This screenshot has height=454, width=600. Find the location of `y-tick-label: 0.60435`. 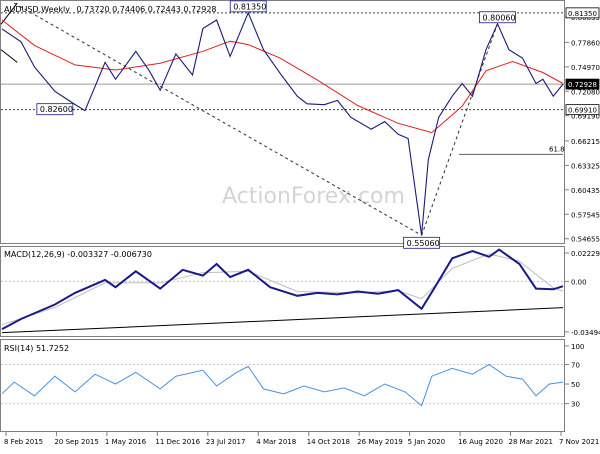

y-tick-label: 0.60435 is located at coordinates (585, 191).